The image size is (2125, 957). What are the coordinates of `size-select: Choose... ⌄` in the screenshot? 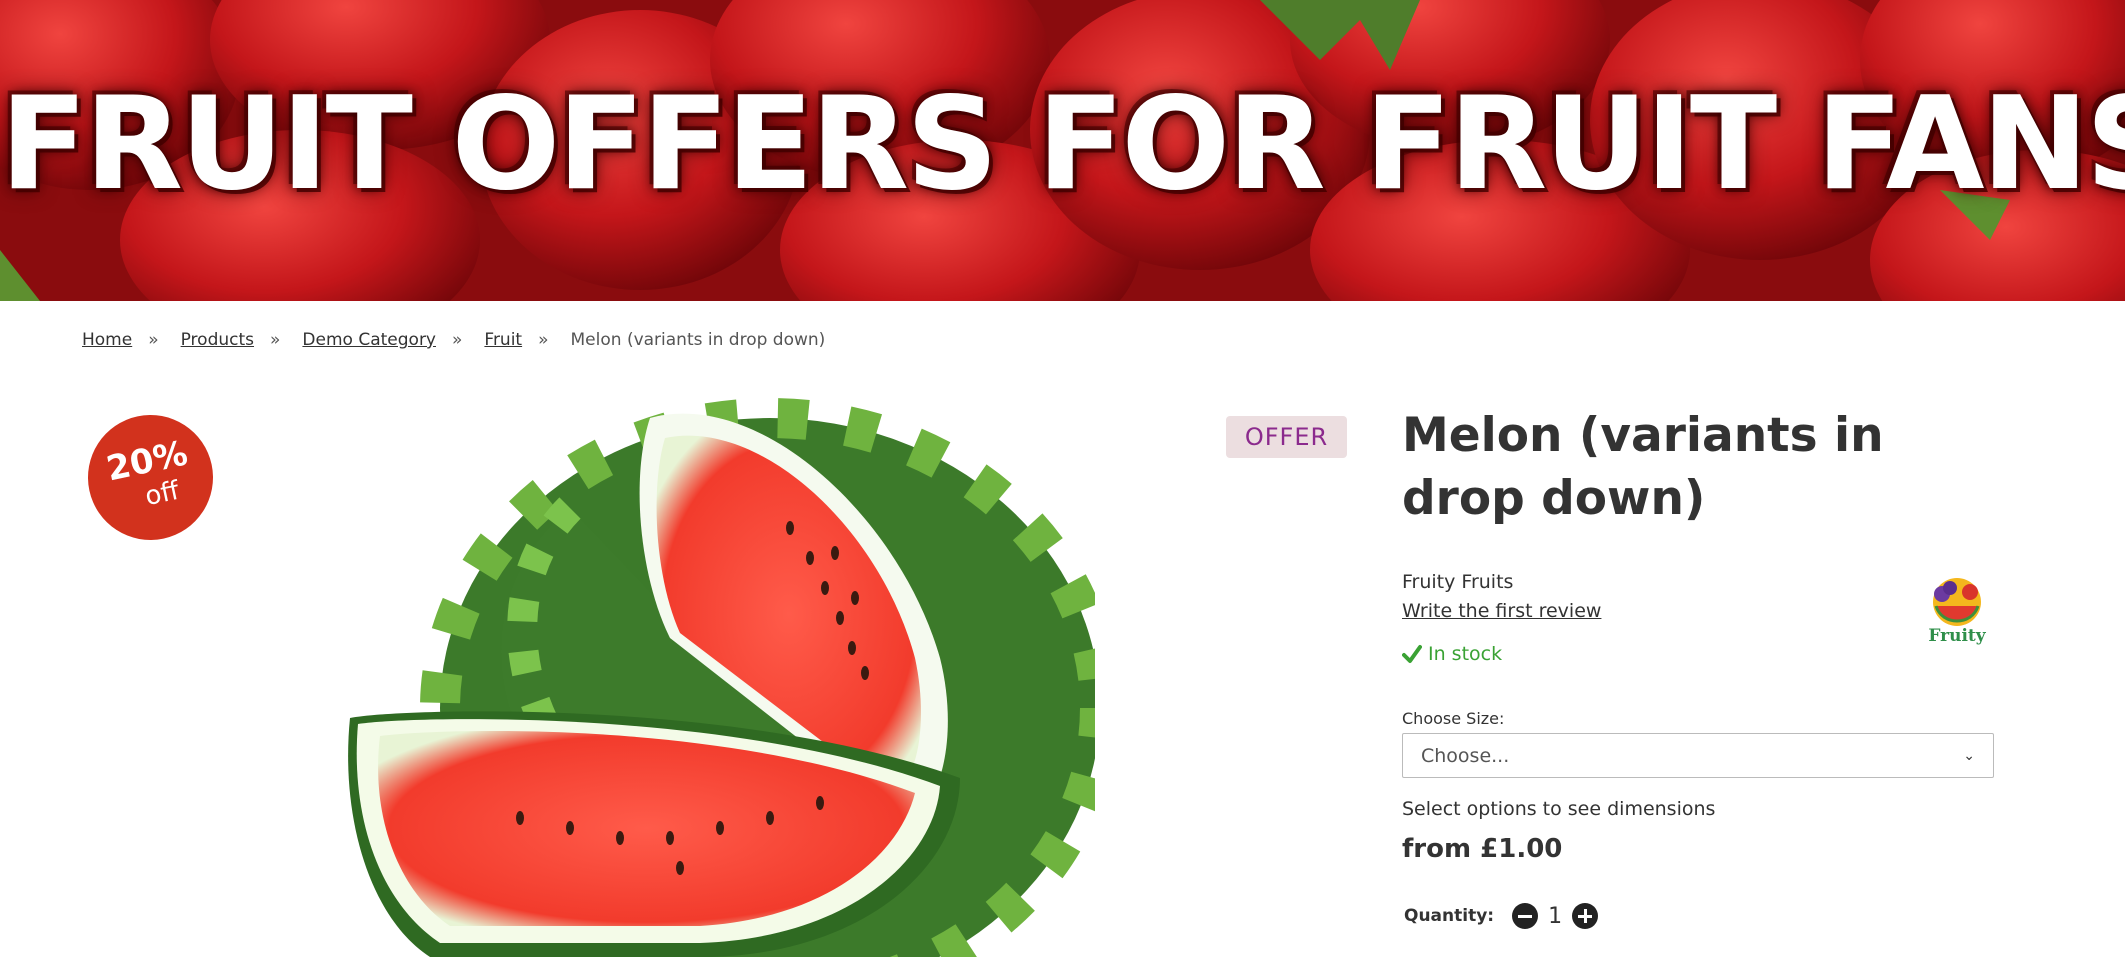 It's located at (1698, 755).